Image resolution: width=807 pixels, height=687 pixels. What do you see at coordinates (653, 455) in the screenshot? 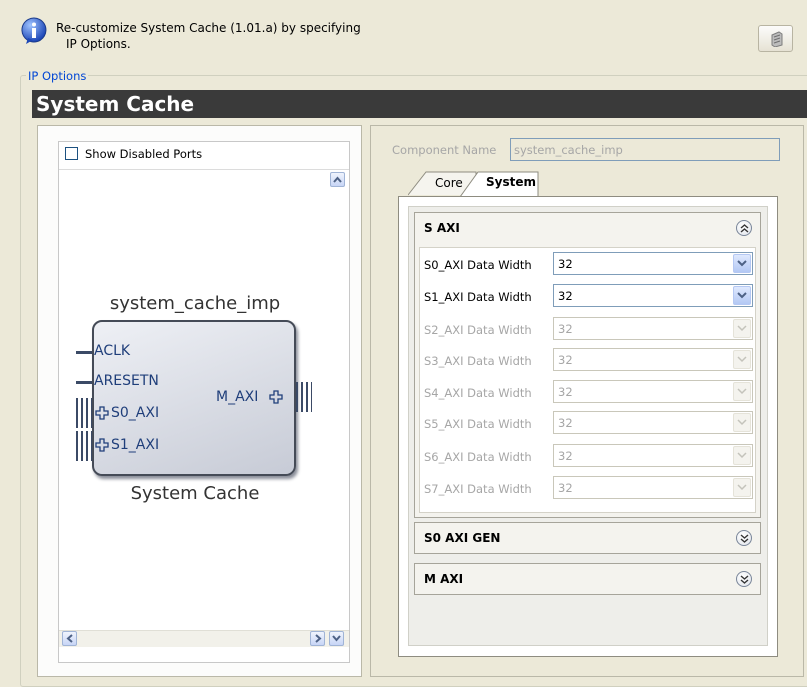
I see `s6-axi-data-width-select: 32` at bounding box center [653, 455].